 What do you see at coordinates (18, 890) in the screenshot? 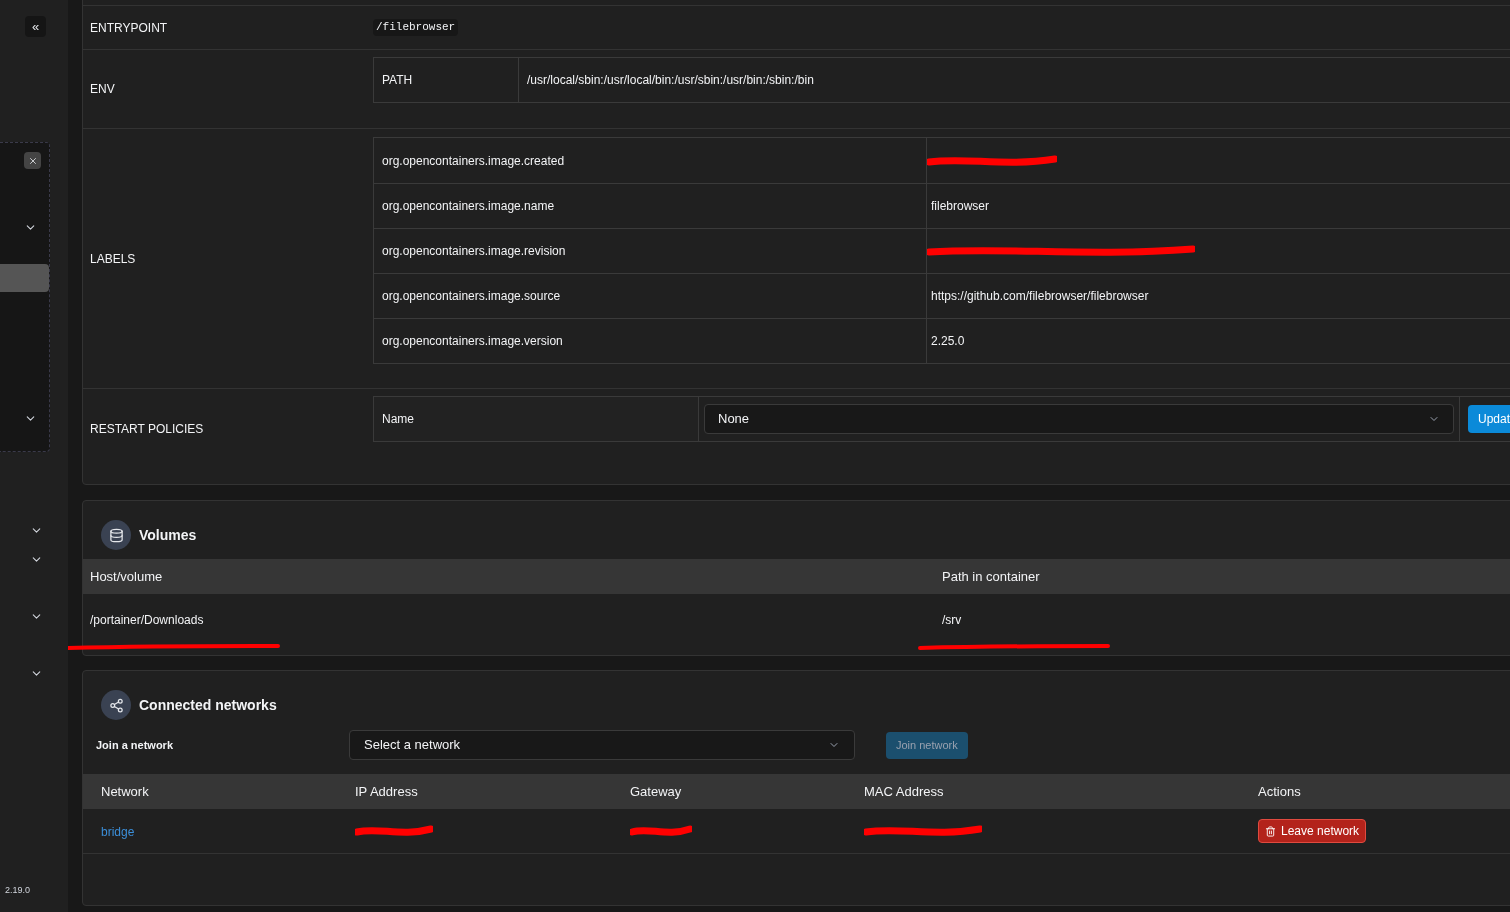
I see `version-label: 2.19.0` at bounding box center [18, 890].